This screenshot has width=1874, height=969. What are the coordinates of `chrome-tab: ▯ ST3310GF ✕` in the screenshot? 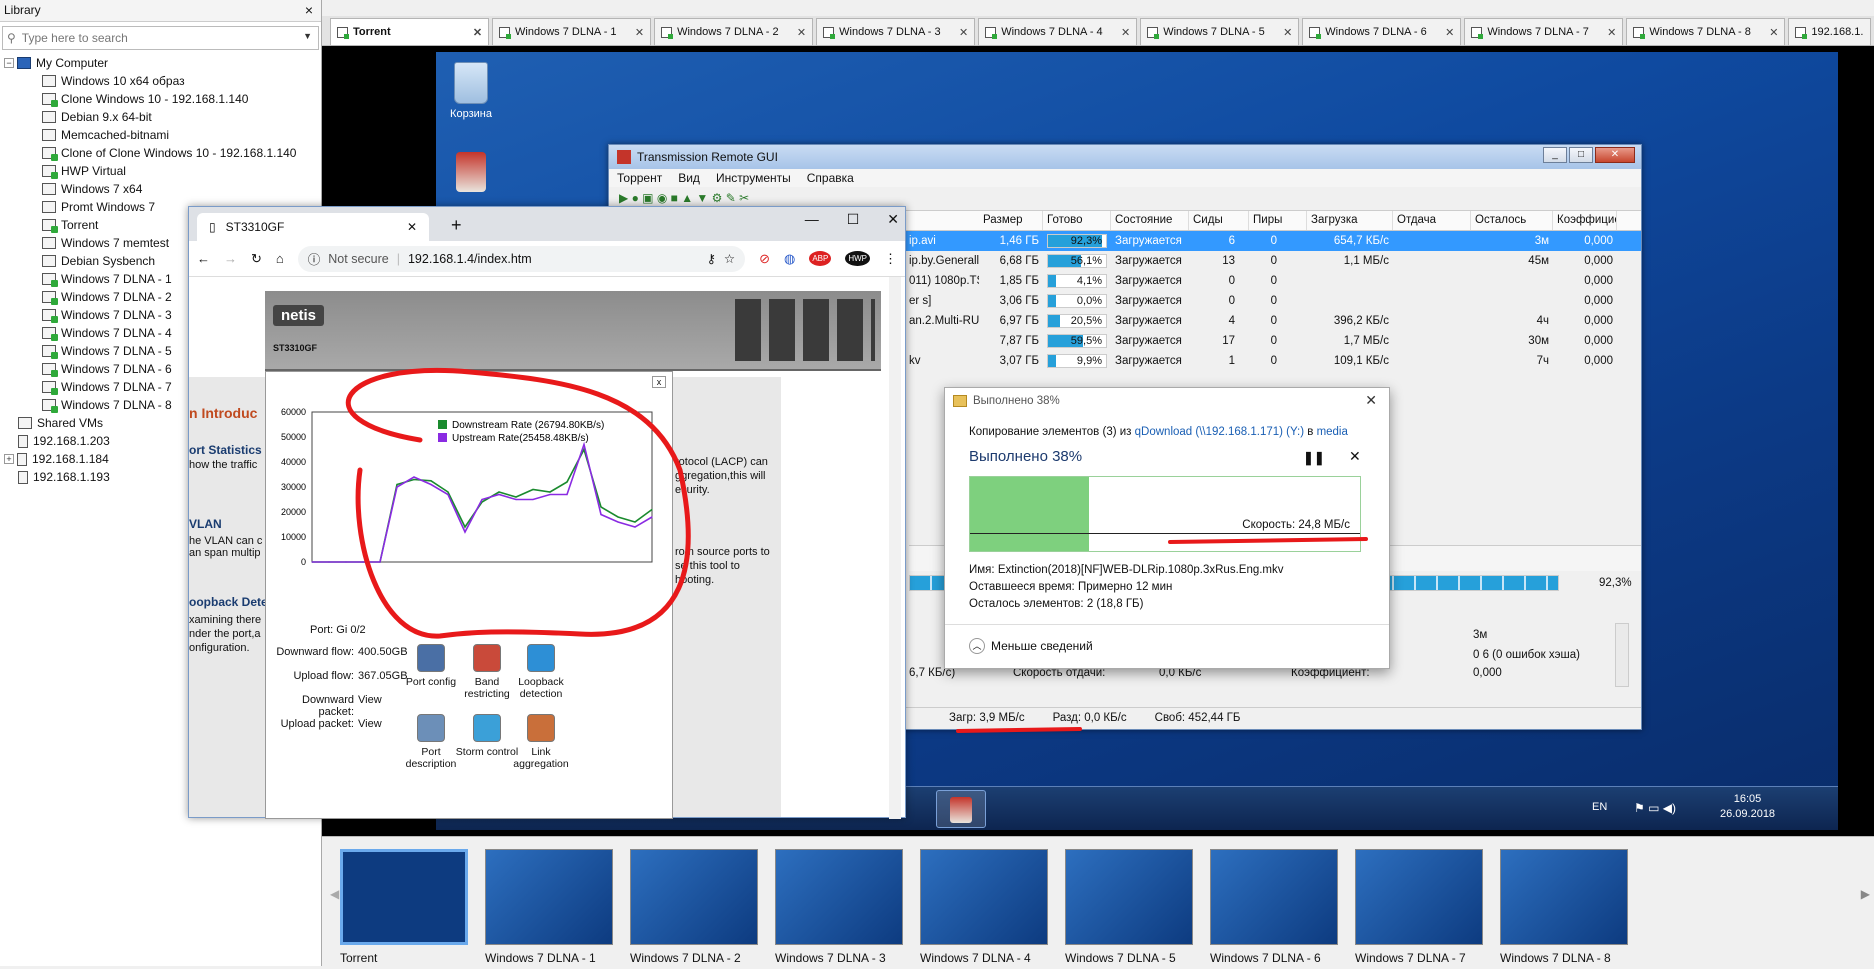 It's located at (313, 227).